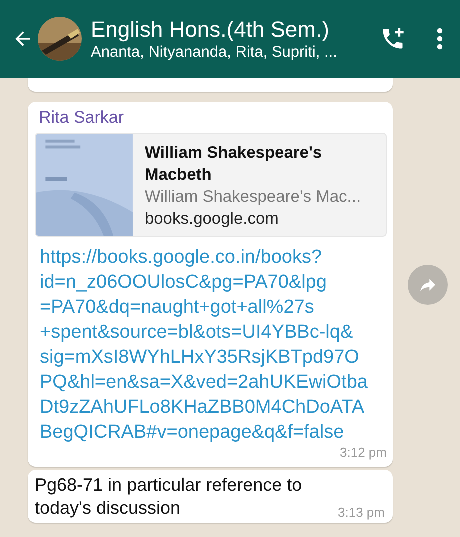  I want to click on group-avatar, so click(60, 39).